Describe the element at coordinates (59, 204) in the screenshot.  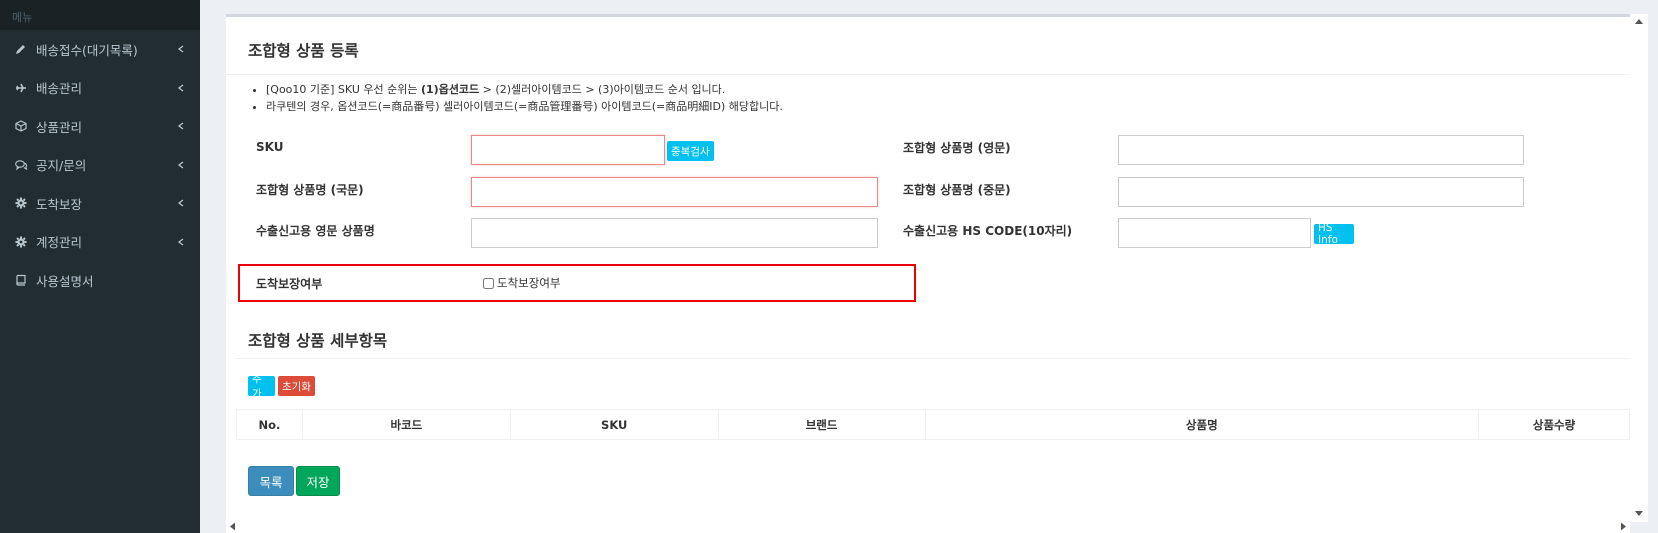
I see `sidebar-item-label: 도착보장` at that location.